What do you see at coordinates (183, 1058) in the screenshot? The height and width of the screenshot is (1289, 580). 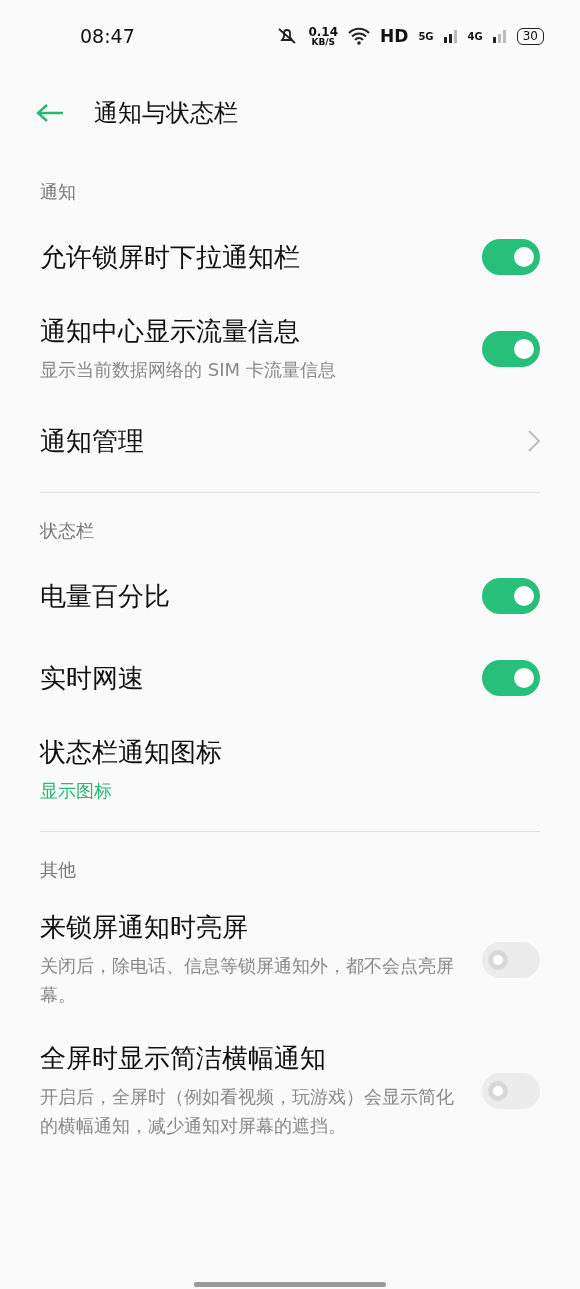 I see `setting-title: 全屏时显示简洁横幅通知` at bounding box center [183, 1058].